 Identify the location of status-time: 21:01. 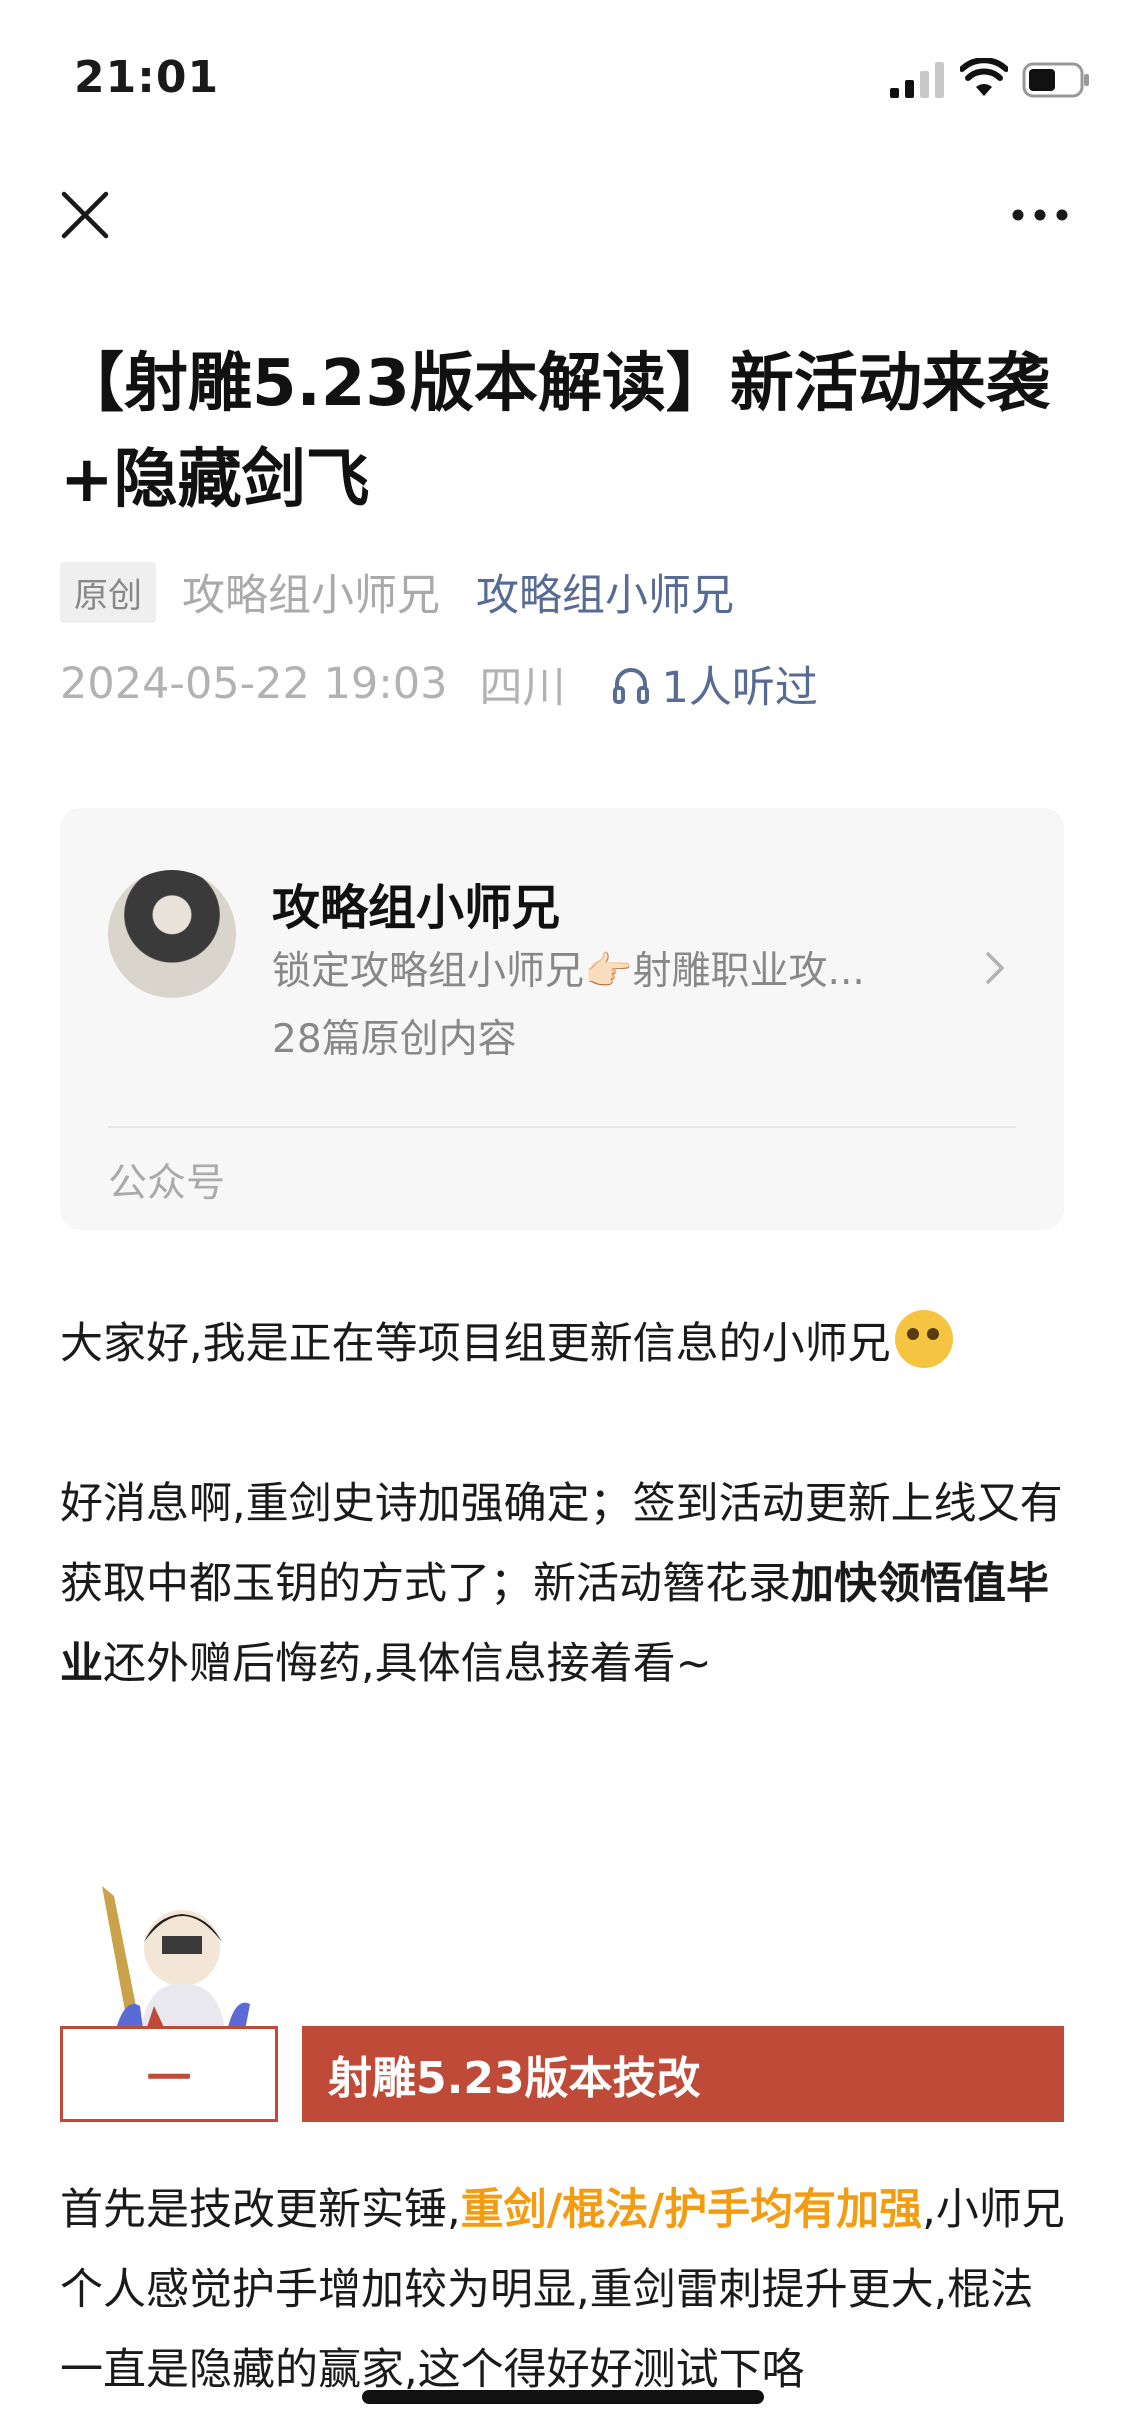
(147, 77).